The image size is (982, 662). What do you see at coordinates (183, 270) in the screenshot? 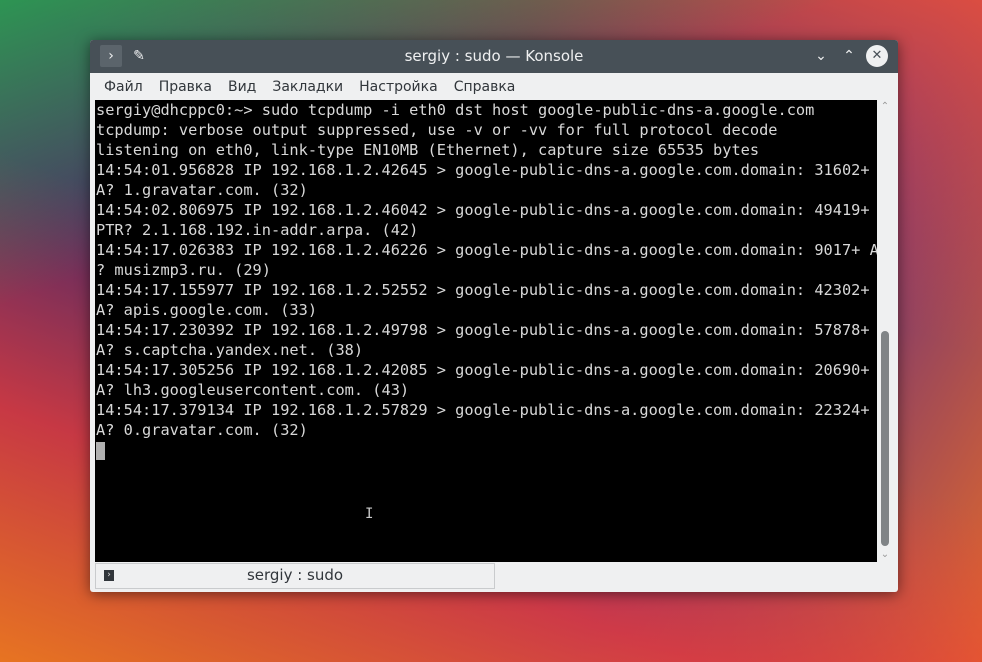
I see `terminal-line: ? musizmp3.ru. (29)` at bounding box center [183, 270].